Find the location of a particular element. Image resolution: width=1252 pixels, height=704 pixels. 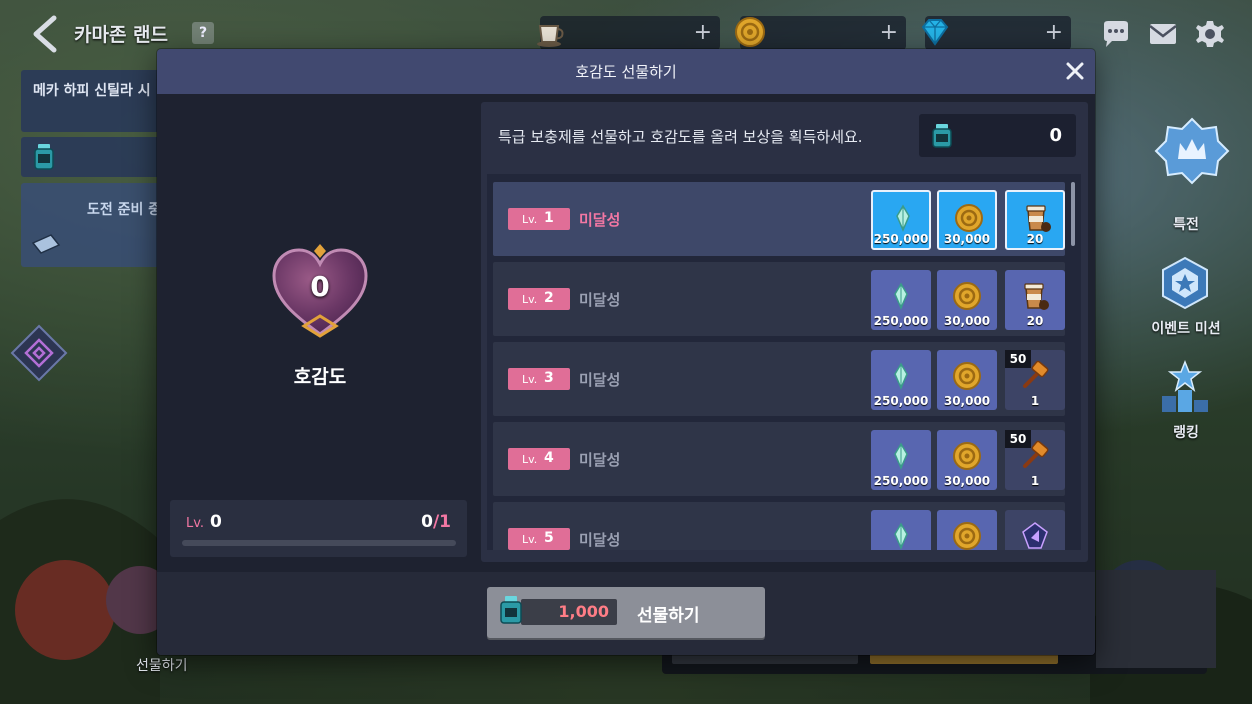

help-button: ? is located at coordinates (203, 33).